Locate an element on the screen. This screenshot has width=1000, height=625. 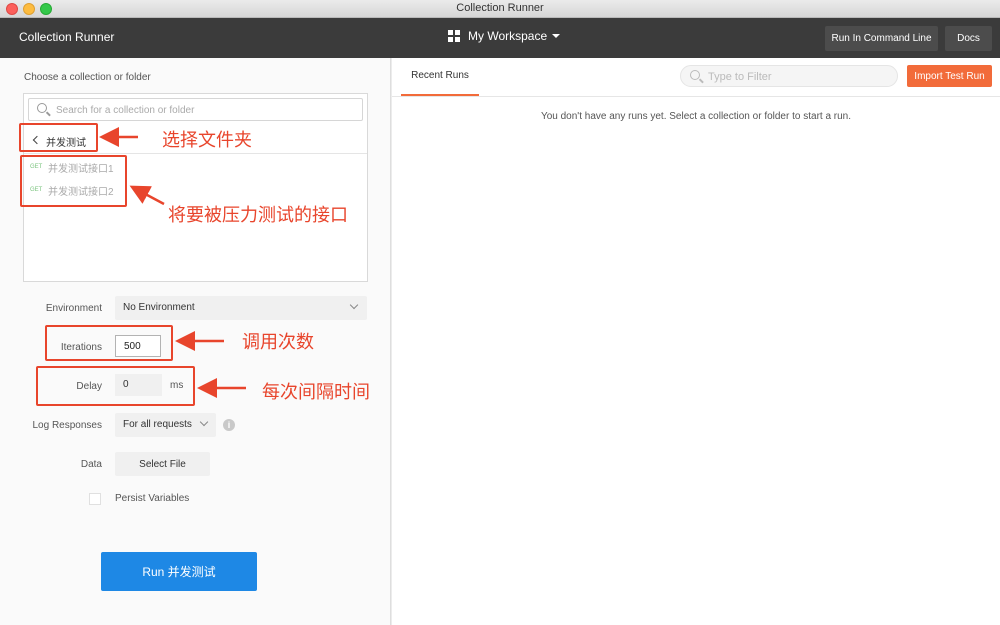
log-responses-select: For all requests is located at coordinates (165, 425).